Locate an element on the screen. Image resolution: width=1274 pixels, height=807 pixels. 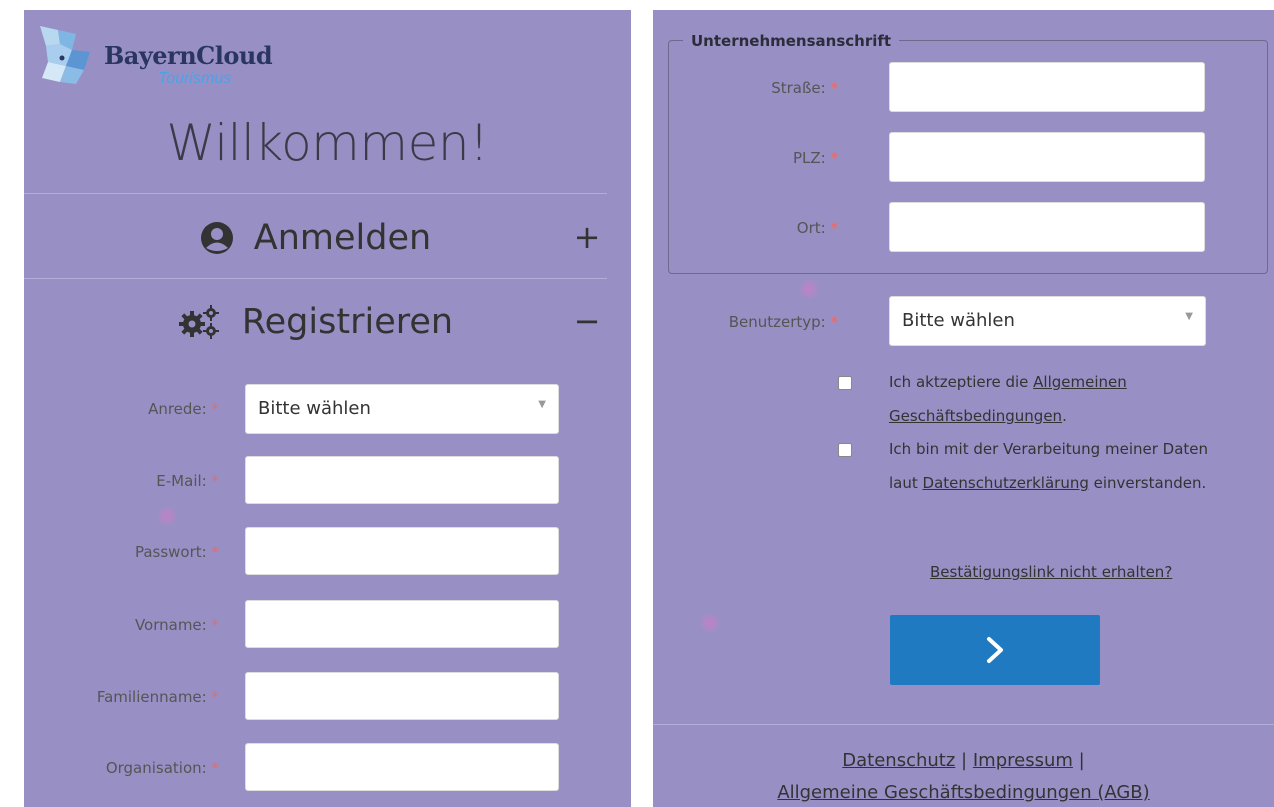
lastname-row: Familienname: * is located at coordinates (315, 697).